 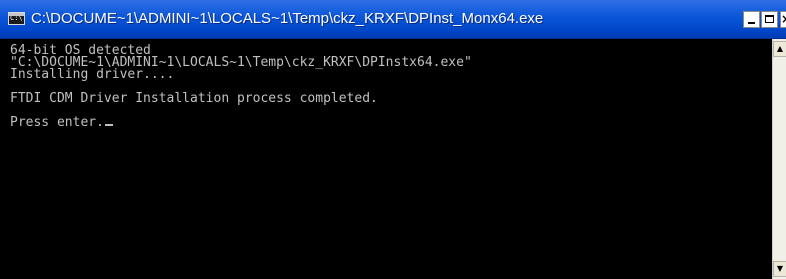 I want to click on maximize-button, so click(x=769, y=19).